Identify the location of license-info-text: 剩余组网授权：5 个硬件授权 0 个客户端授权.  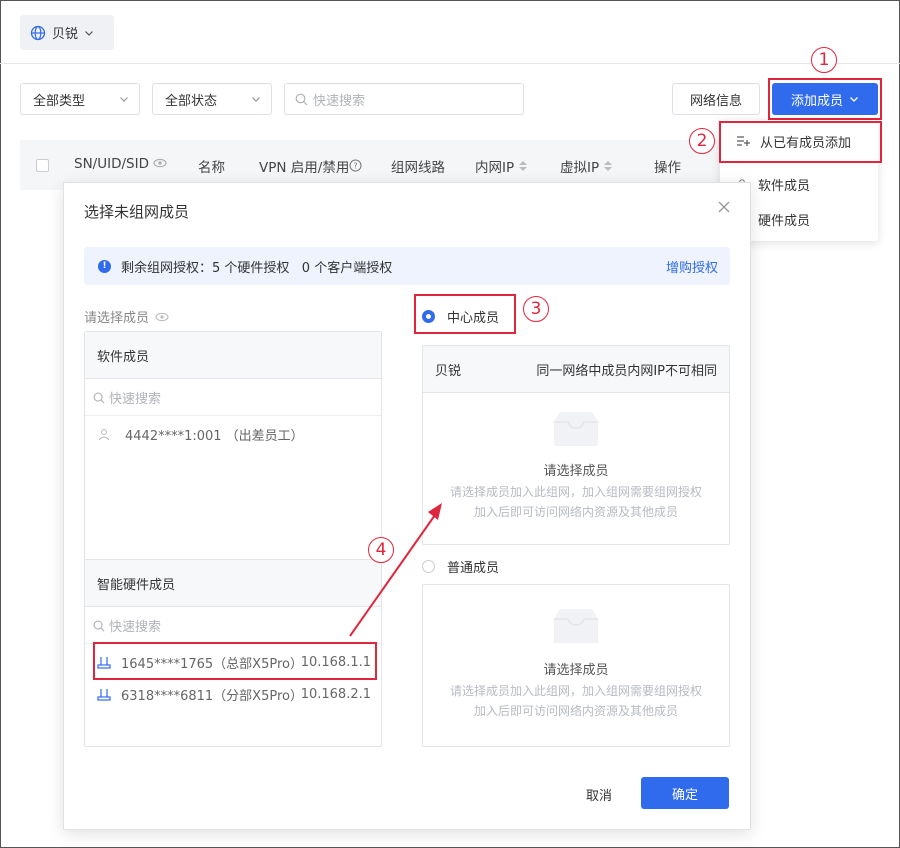
(257, 268).